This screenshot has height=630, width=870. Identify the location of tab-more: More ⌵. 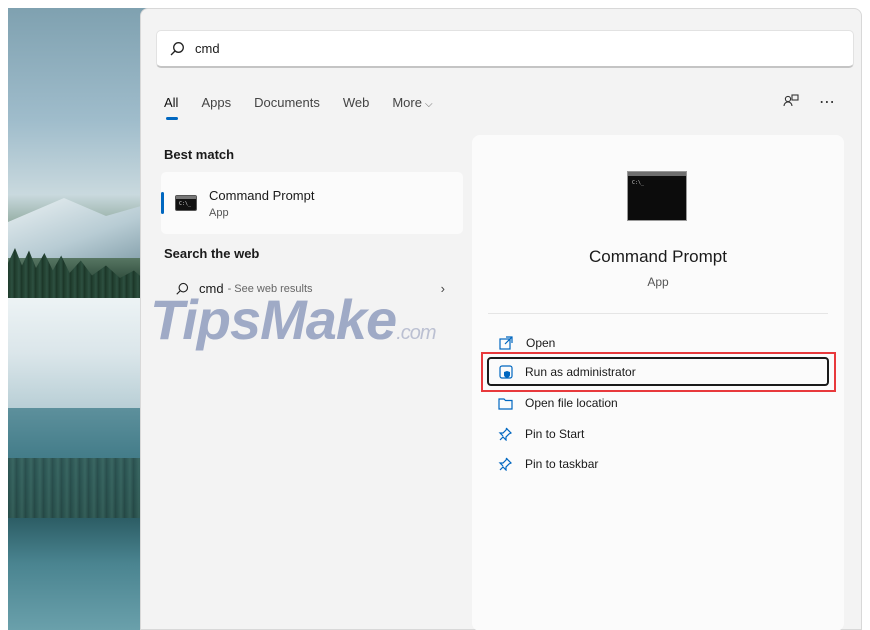
(412, 102).